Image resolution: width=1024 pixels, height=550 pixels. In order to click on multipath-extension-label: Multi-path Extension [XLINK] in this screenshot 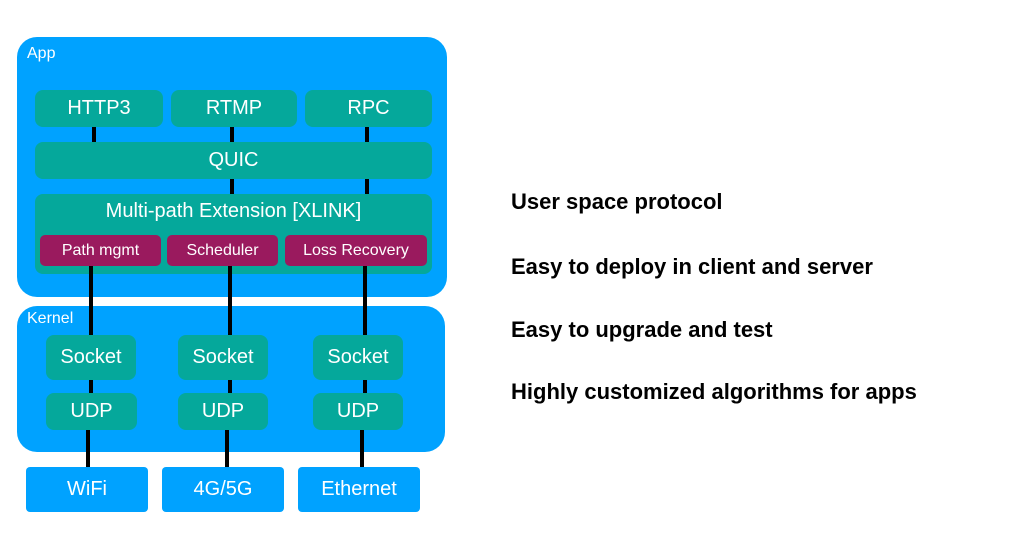, I will do `click(233, 211)`.